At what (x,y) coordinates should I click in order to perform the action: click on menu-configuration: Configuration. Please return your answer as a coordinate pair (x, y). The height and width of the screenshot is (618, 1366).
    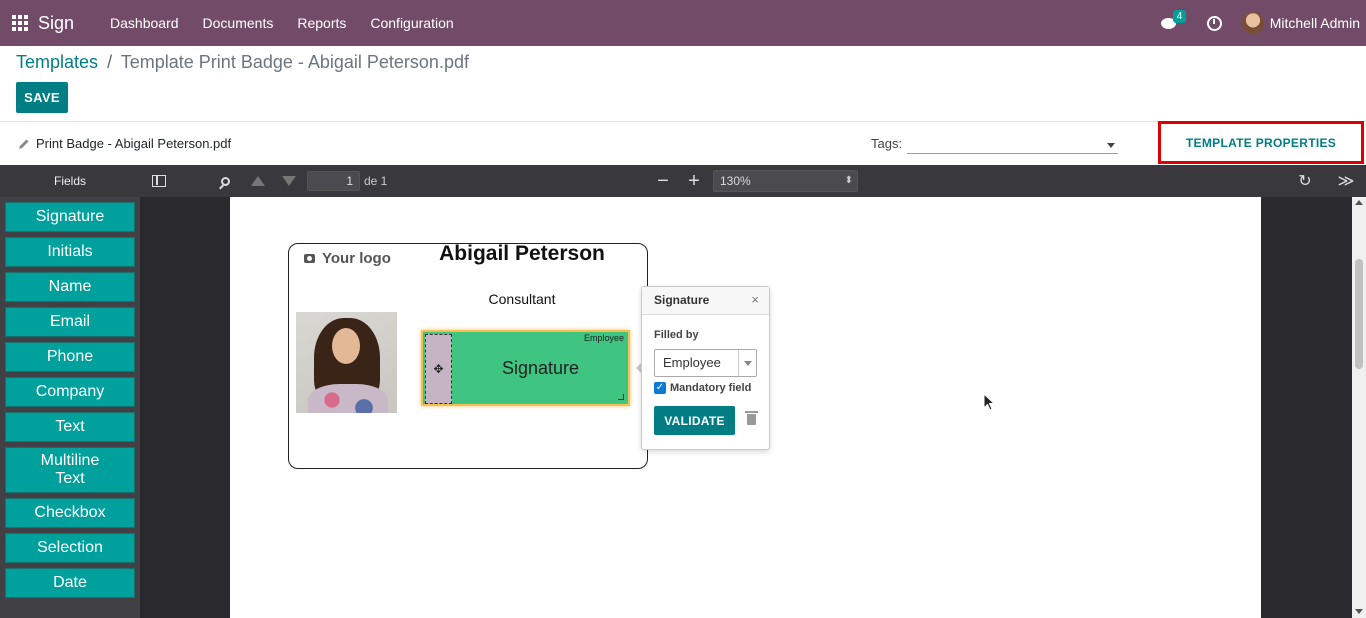
    Looking at the image, I should click on (411, 23).